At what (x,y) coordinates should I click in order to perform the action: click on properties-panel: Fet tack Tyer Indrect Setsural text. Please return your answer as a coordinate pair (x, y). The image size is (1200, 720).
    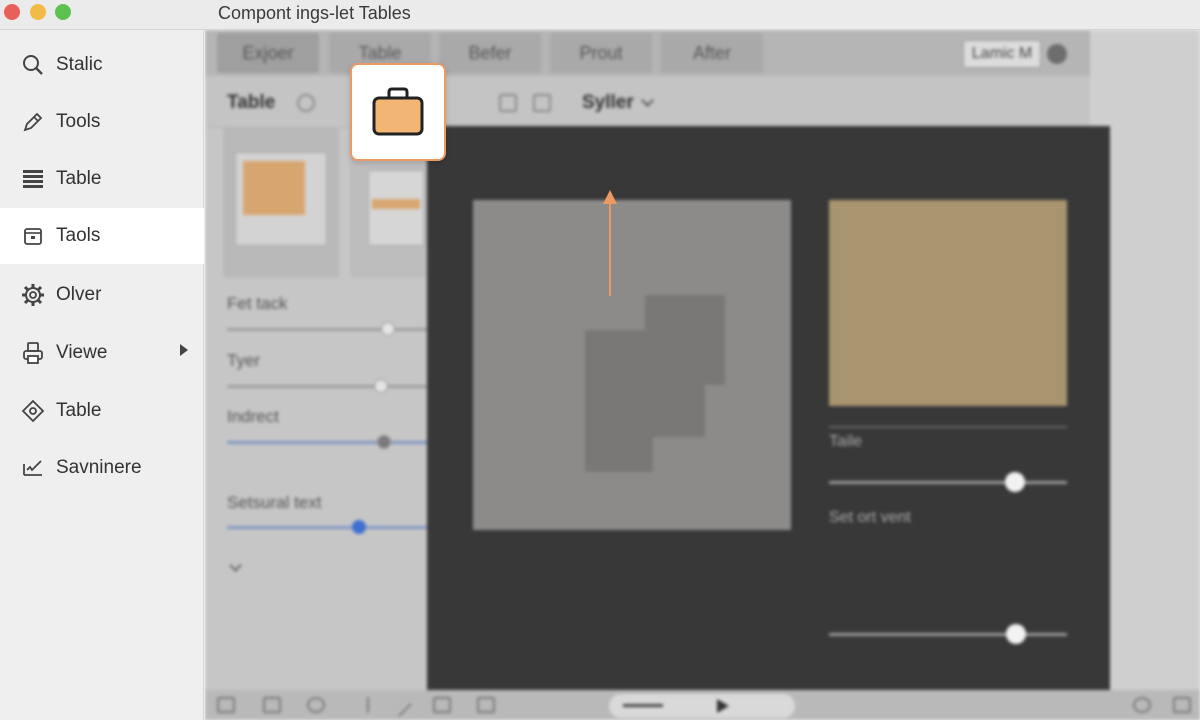
    Looking at the image, I should click on (318, 409).